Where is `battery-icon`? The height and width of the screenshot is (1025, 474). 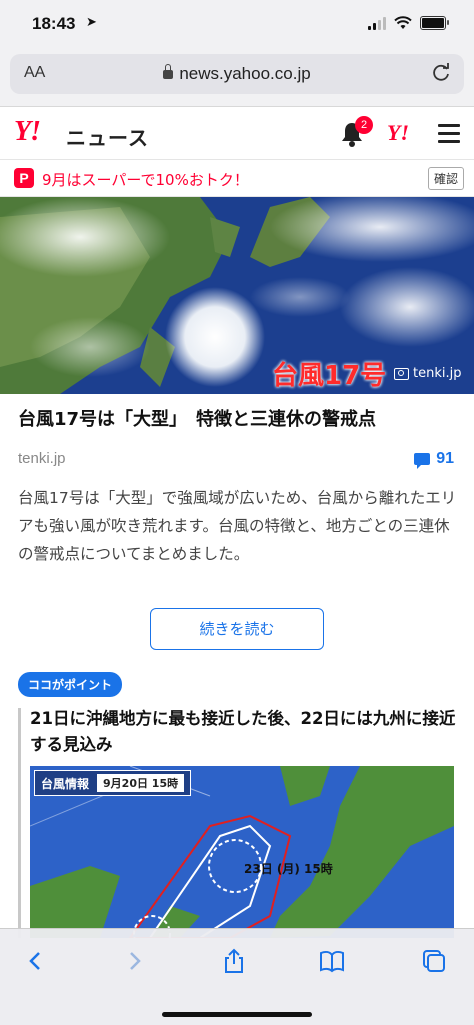 battery-icon is located at coordinates (434, 23).